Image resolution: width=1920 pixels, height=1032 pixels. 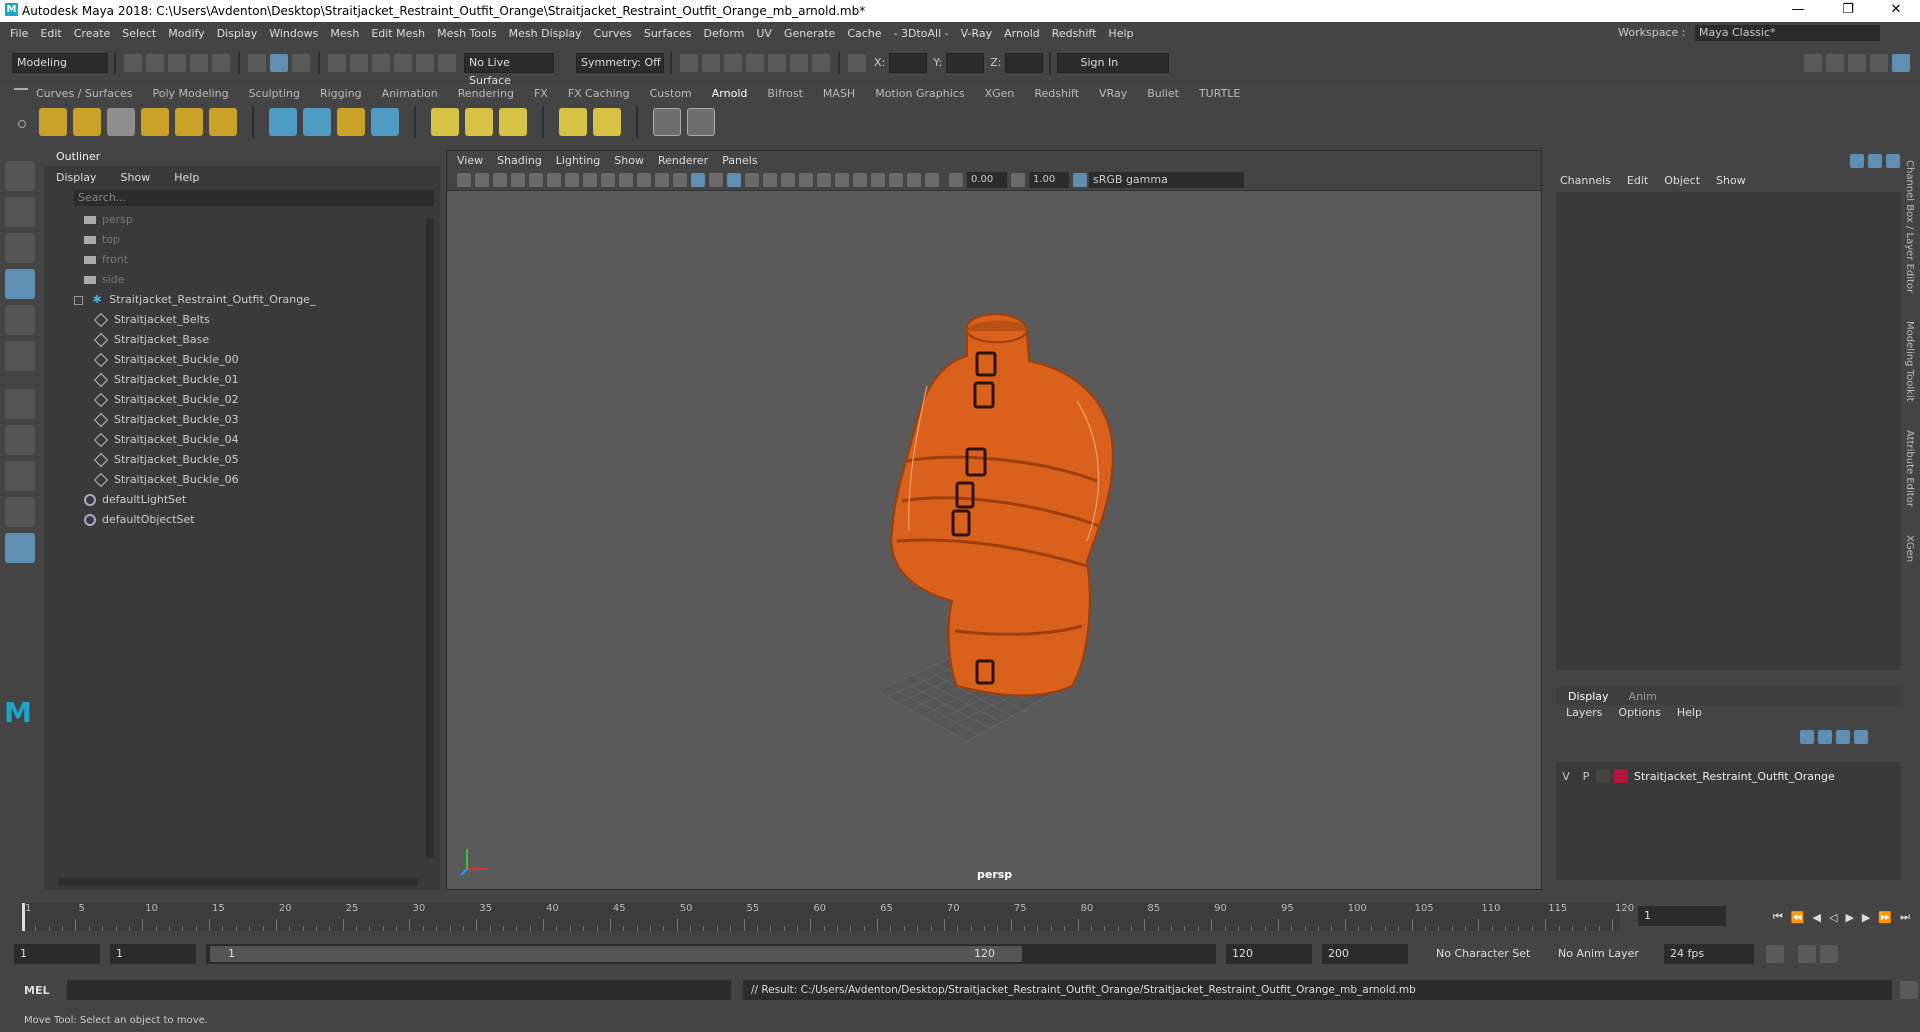 What do you see at coordinates (53, 122) in the screenshot?
I see `area-light-icon` at bounding box center [53, 122].